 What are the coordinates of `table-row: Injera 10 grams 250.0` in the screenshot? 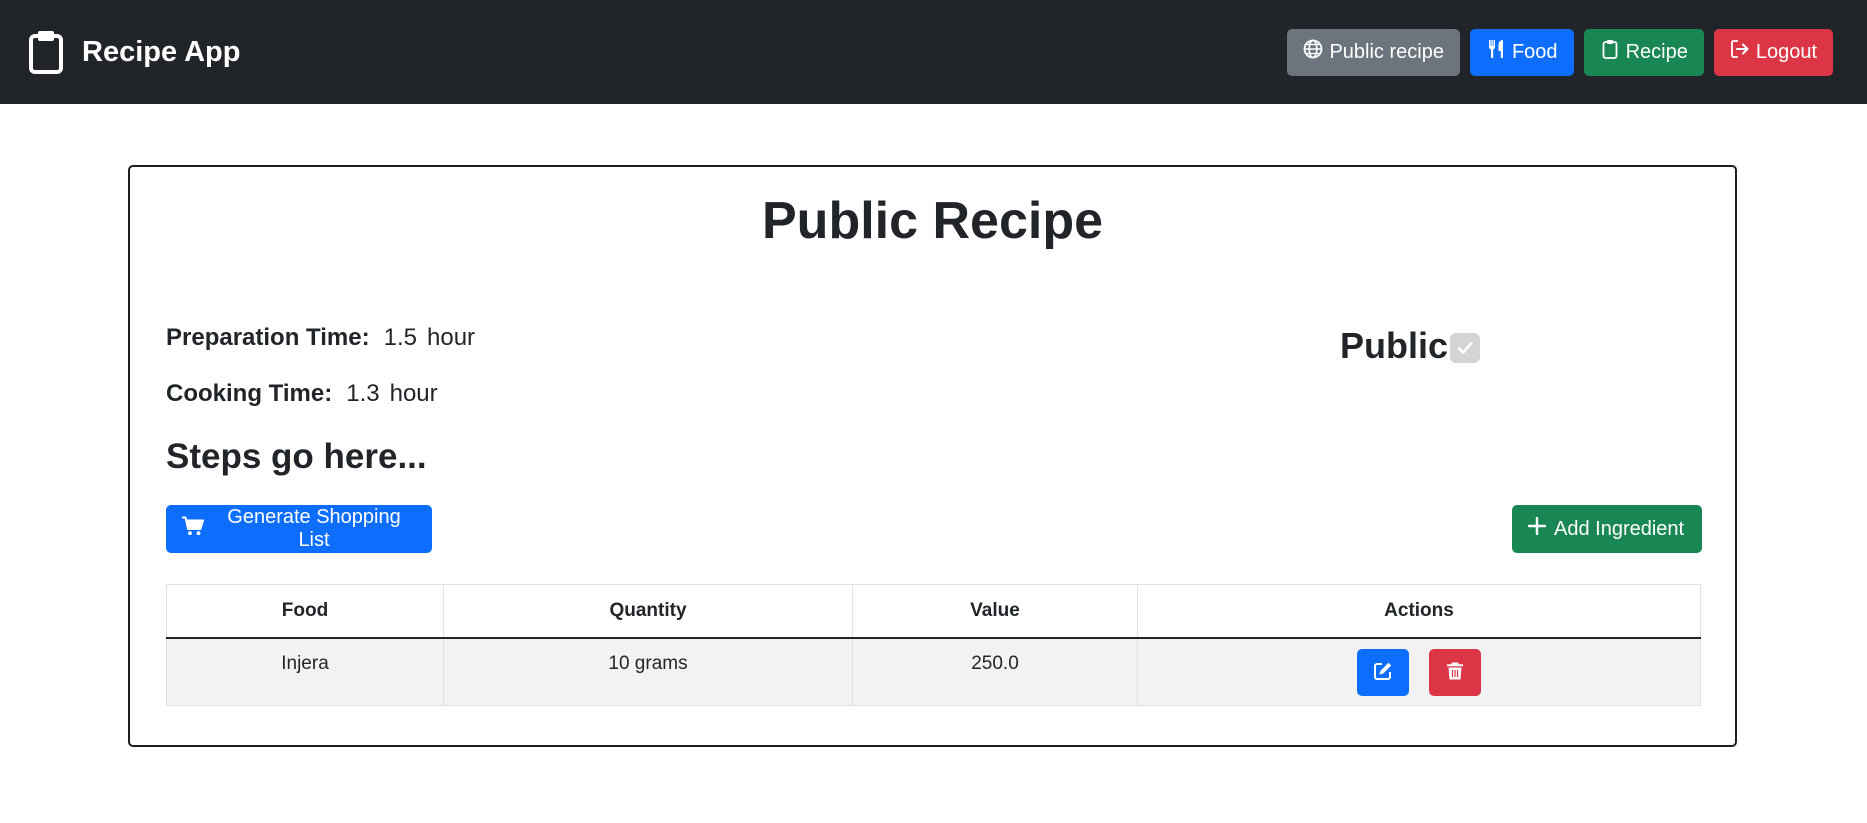 It's located at (933, 671).